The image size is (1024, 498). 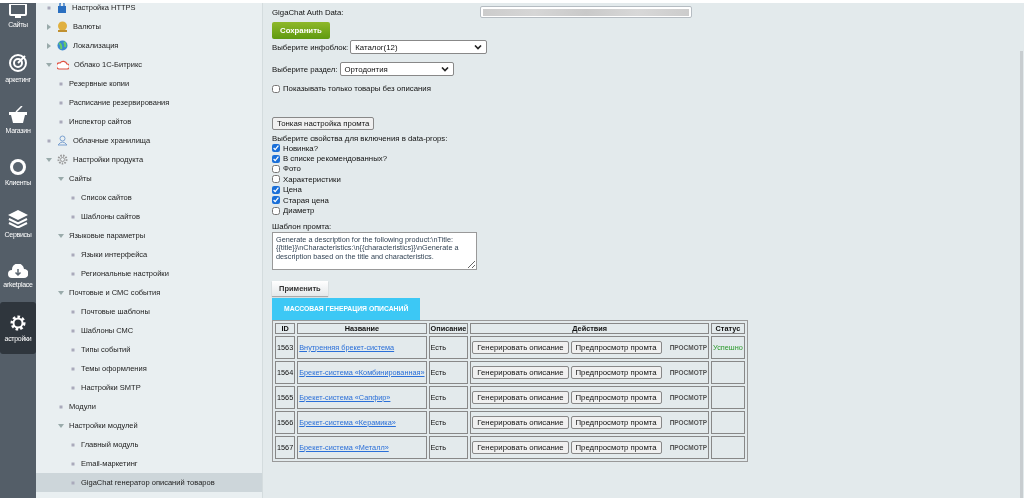 I want to click on cloud-icon, so click(x=63, y=64).